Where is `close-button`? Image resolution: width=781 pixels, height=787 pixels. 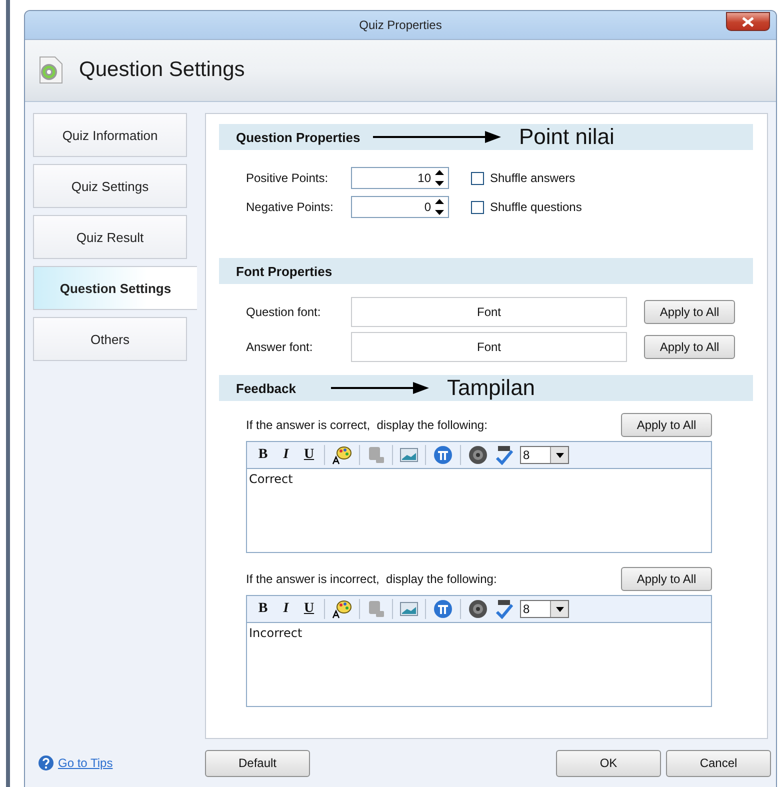
close-button is located at coordinates (748, 21).